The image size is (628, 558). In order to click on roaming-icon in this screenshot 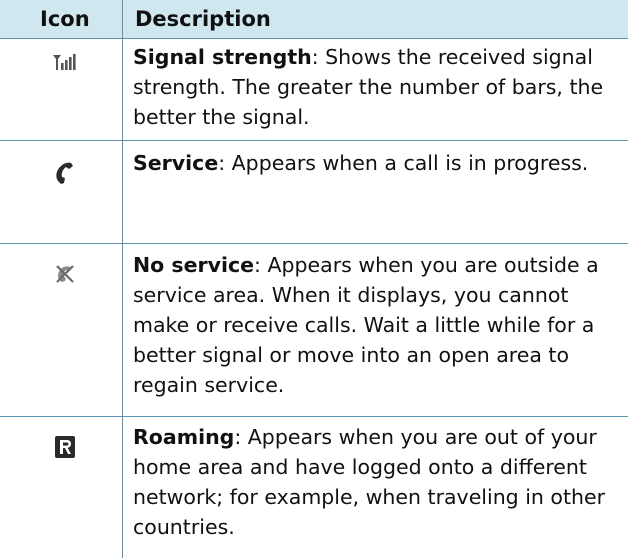, I will do `click(65, 447)`.